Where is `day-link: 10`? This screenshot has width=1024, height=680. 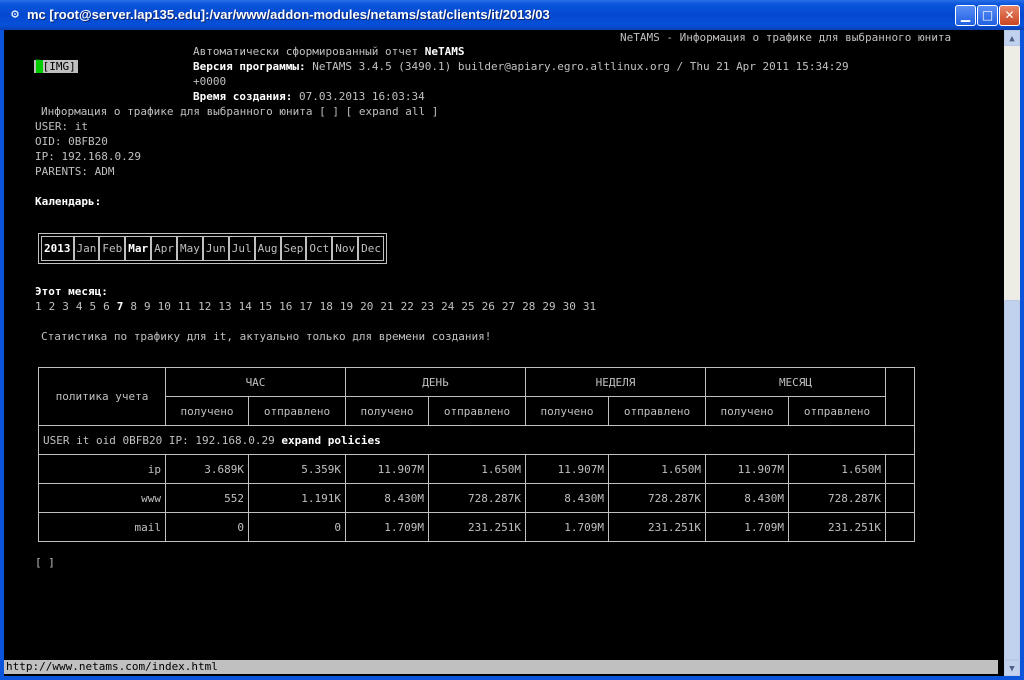
day-link: 10 is located at coordinates (164, 306).